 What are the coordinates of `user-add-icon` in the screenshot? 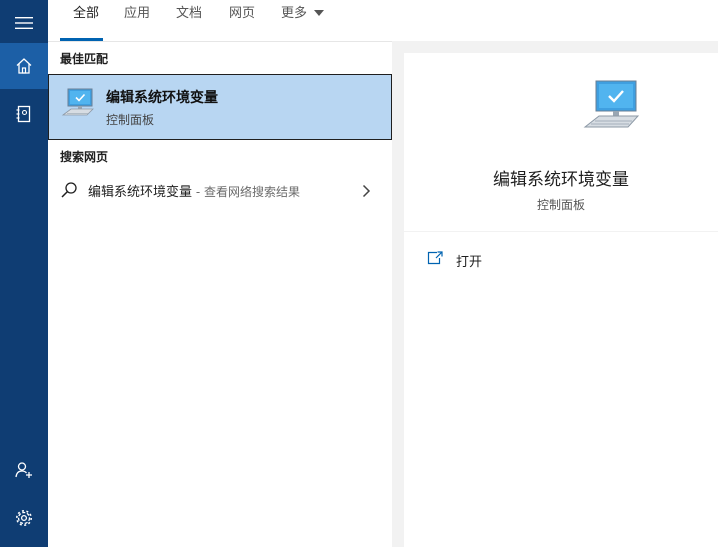 It's located at (23, 470).